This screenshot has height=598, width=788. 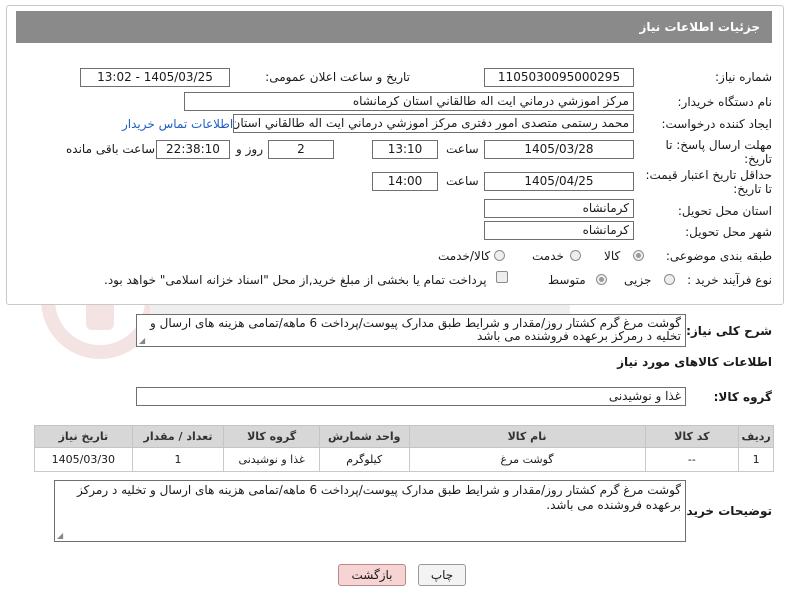 I want to click on category-option-service: خدمت, so click(x=548, y=256).